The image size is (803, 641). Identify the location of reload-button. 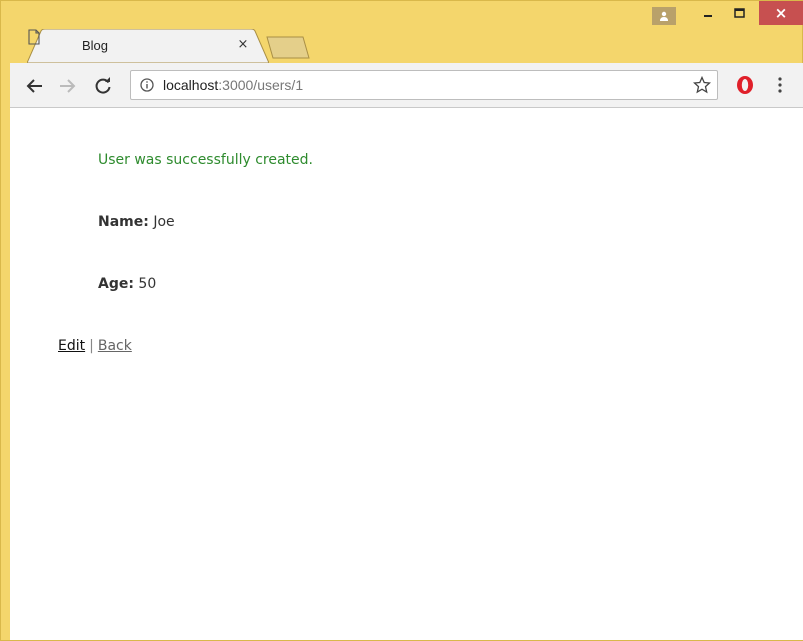
(103, 86).